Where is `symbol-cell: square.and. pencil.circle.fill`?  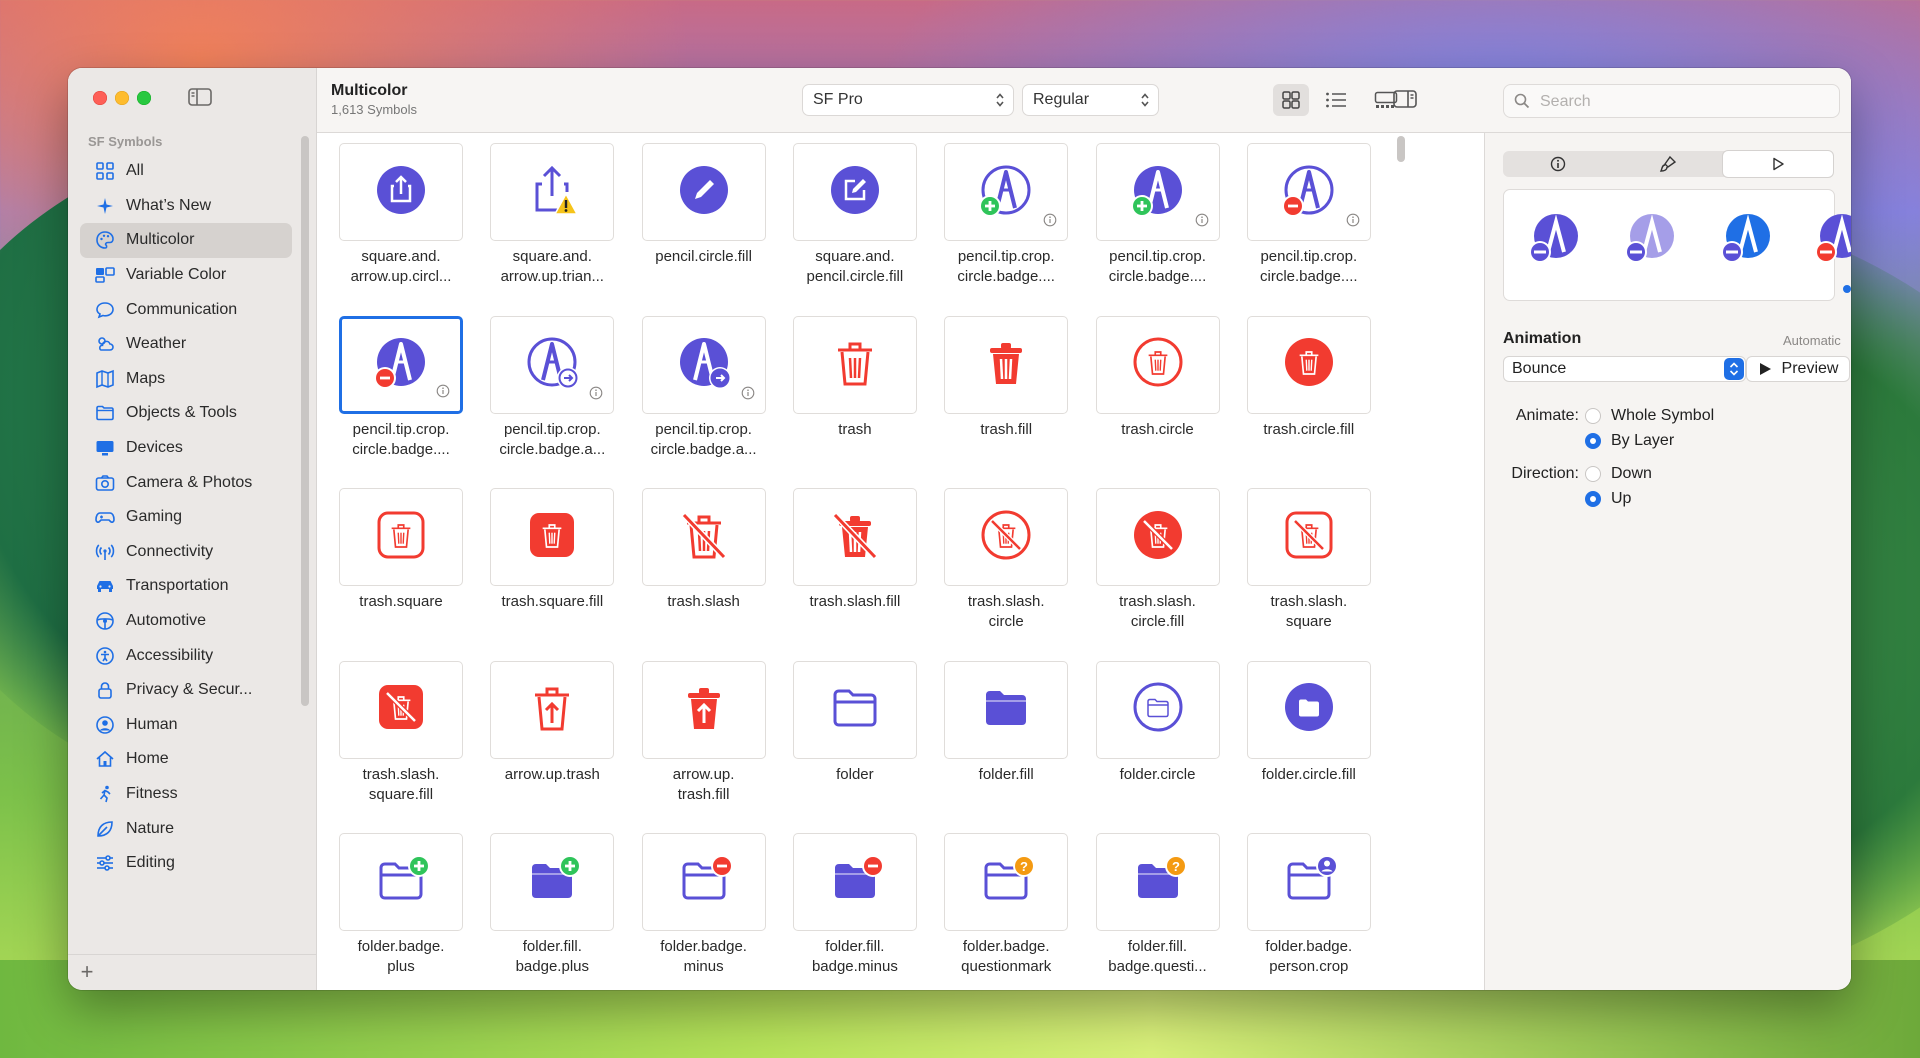
symbol-cell: square.and. pencil.circle.fill is located at coordinates (854, 228).